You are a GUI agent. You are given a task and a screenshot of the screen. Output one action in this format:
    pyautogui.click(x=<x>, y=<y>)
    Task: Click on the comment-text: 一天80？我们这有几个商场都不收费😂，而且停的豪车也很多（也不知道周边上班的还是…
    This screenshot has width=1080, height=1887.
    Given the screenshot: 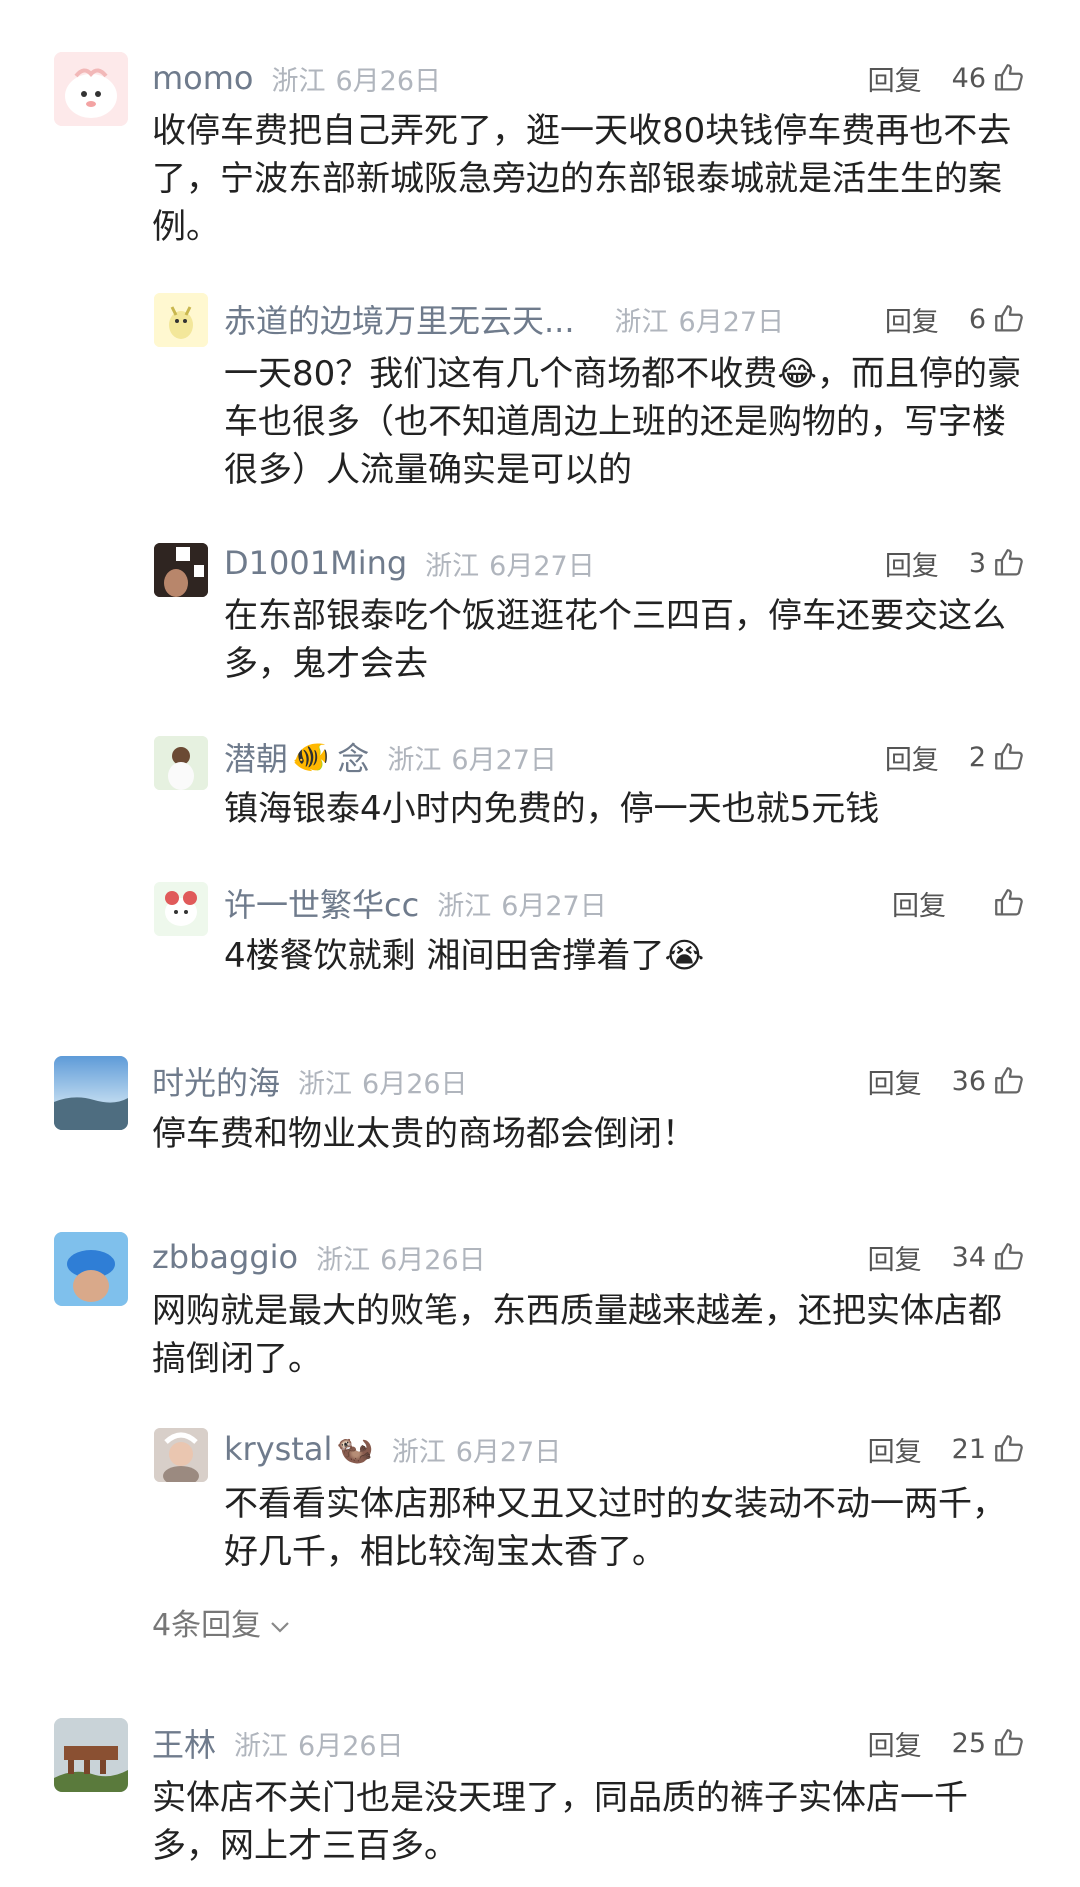 What is the action you would take?
    pyautogui.click(x=622, y=422)
    